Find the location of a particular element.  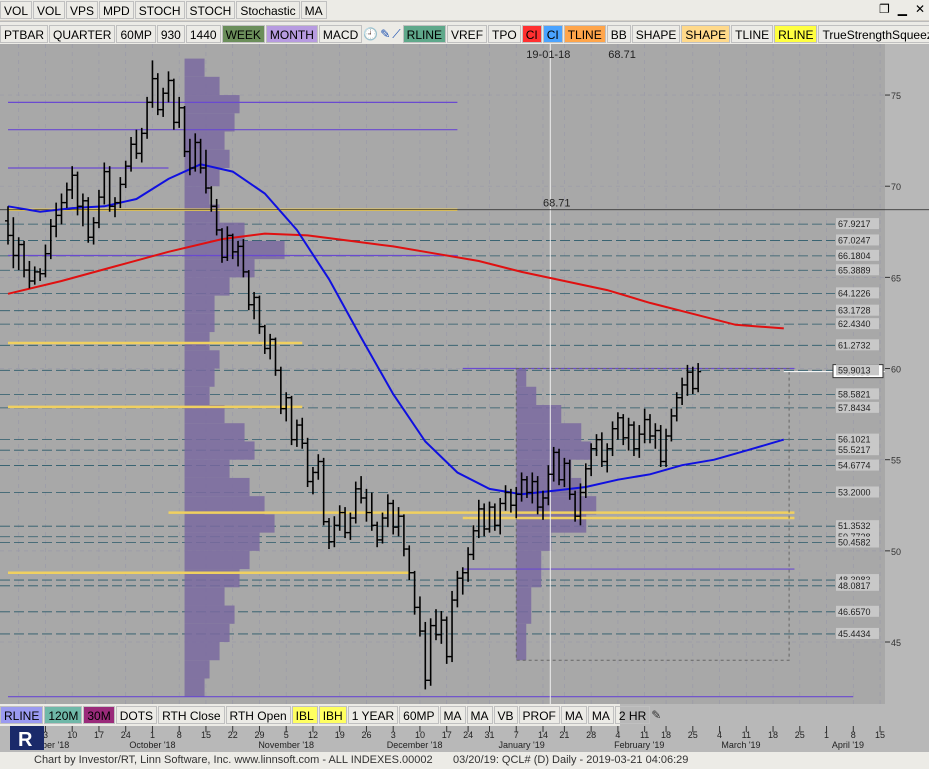

vref-button: VREF is located at coordinates (467, 33).